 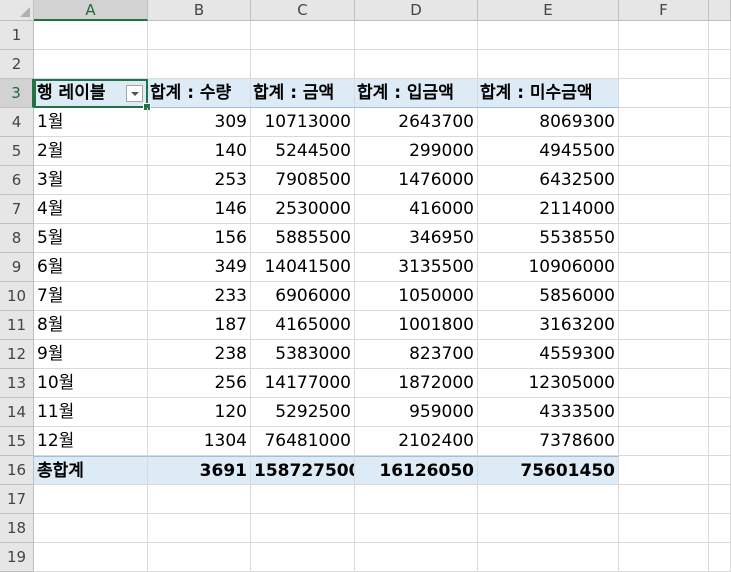 I want to click on pivot-value-cell: 76481000, so click(x=303, y=441).